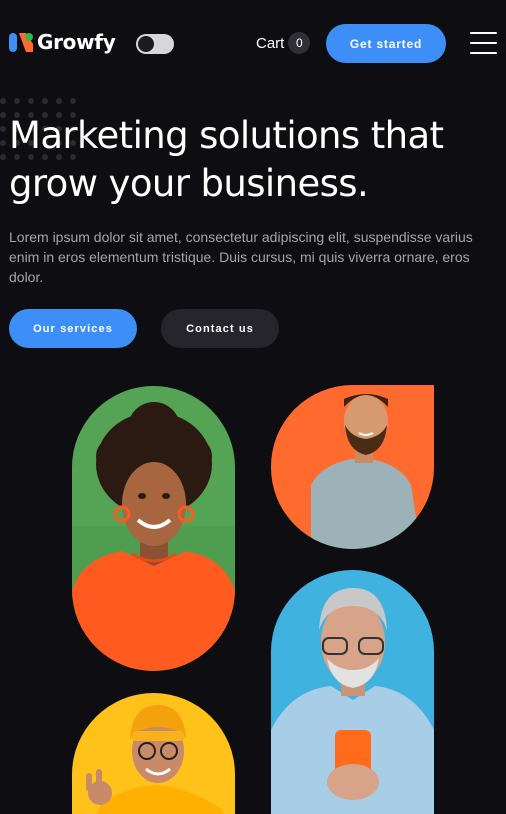 The height and width of the screenshot is (814, 506). I want to click on photo-older-man-phone, so click(352, 692).